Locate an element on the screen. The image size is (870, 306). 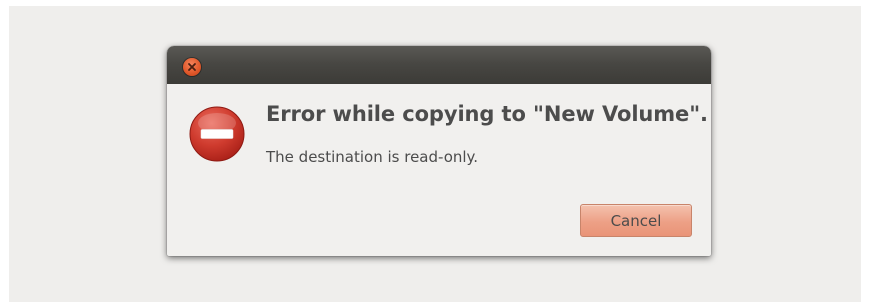
dialog-title: Error while copying to "New Volume". is located at coordinates (487, 114).